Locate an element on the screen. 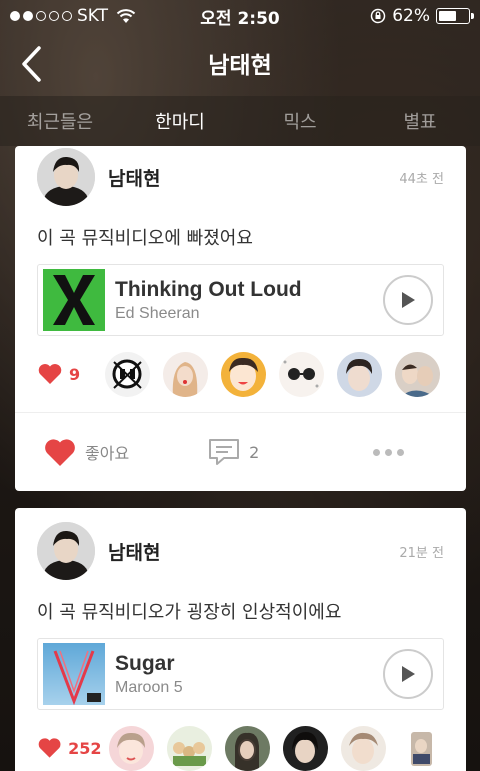 The height and width of the screenshot is (771, 480). wifi-icon is located at coordinates (126, 16).